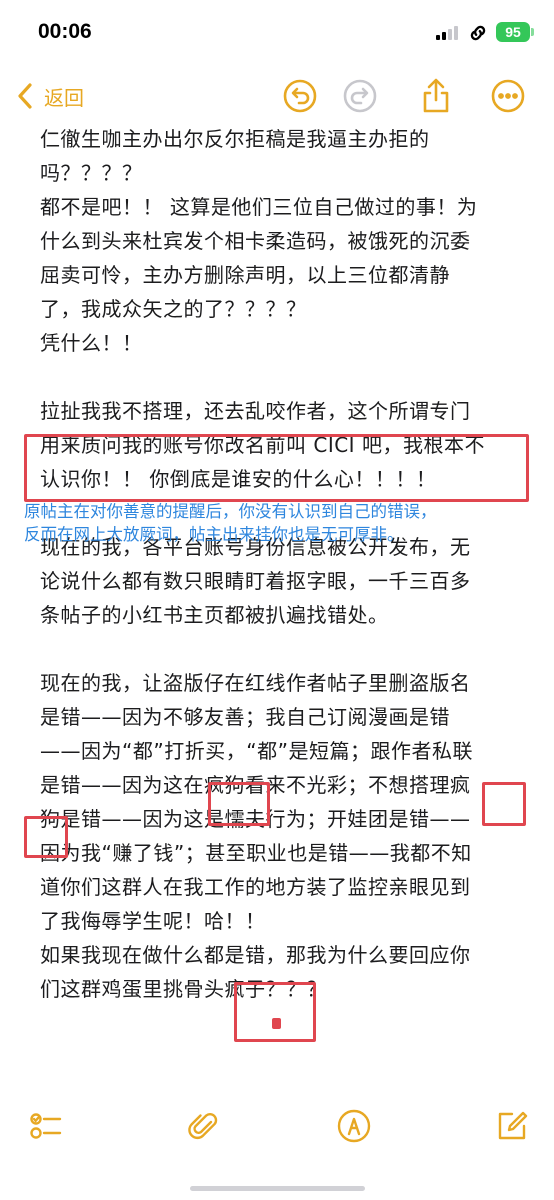  I want to click on redo-icon, so click(360, 96).